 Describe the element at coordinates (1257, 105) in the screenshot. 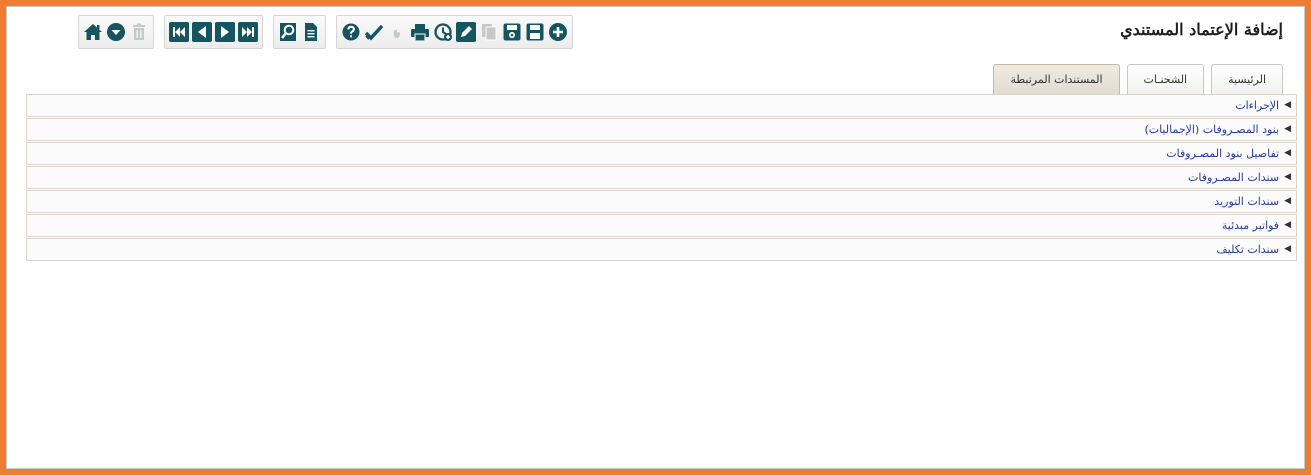

I see `panel-label: الإجراءات` at that location.